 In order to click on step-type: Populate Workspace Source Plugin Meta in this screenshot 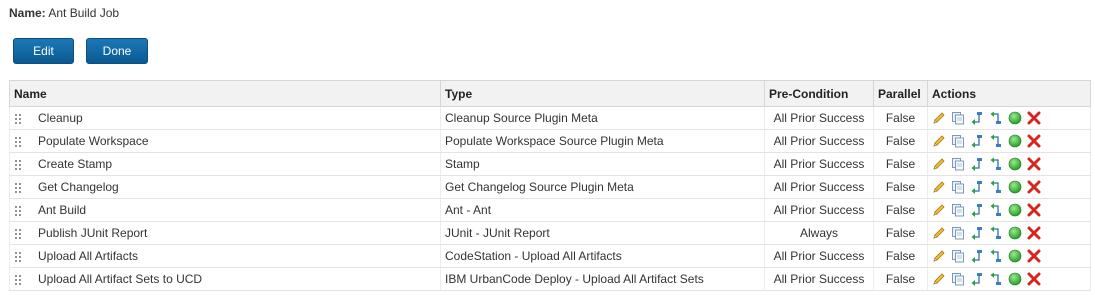, I will do `click(602, 141)`.